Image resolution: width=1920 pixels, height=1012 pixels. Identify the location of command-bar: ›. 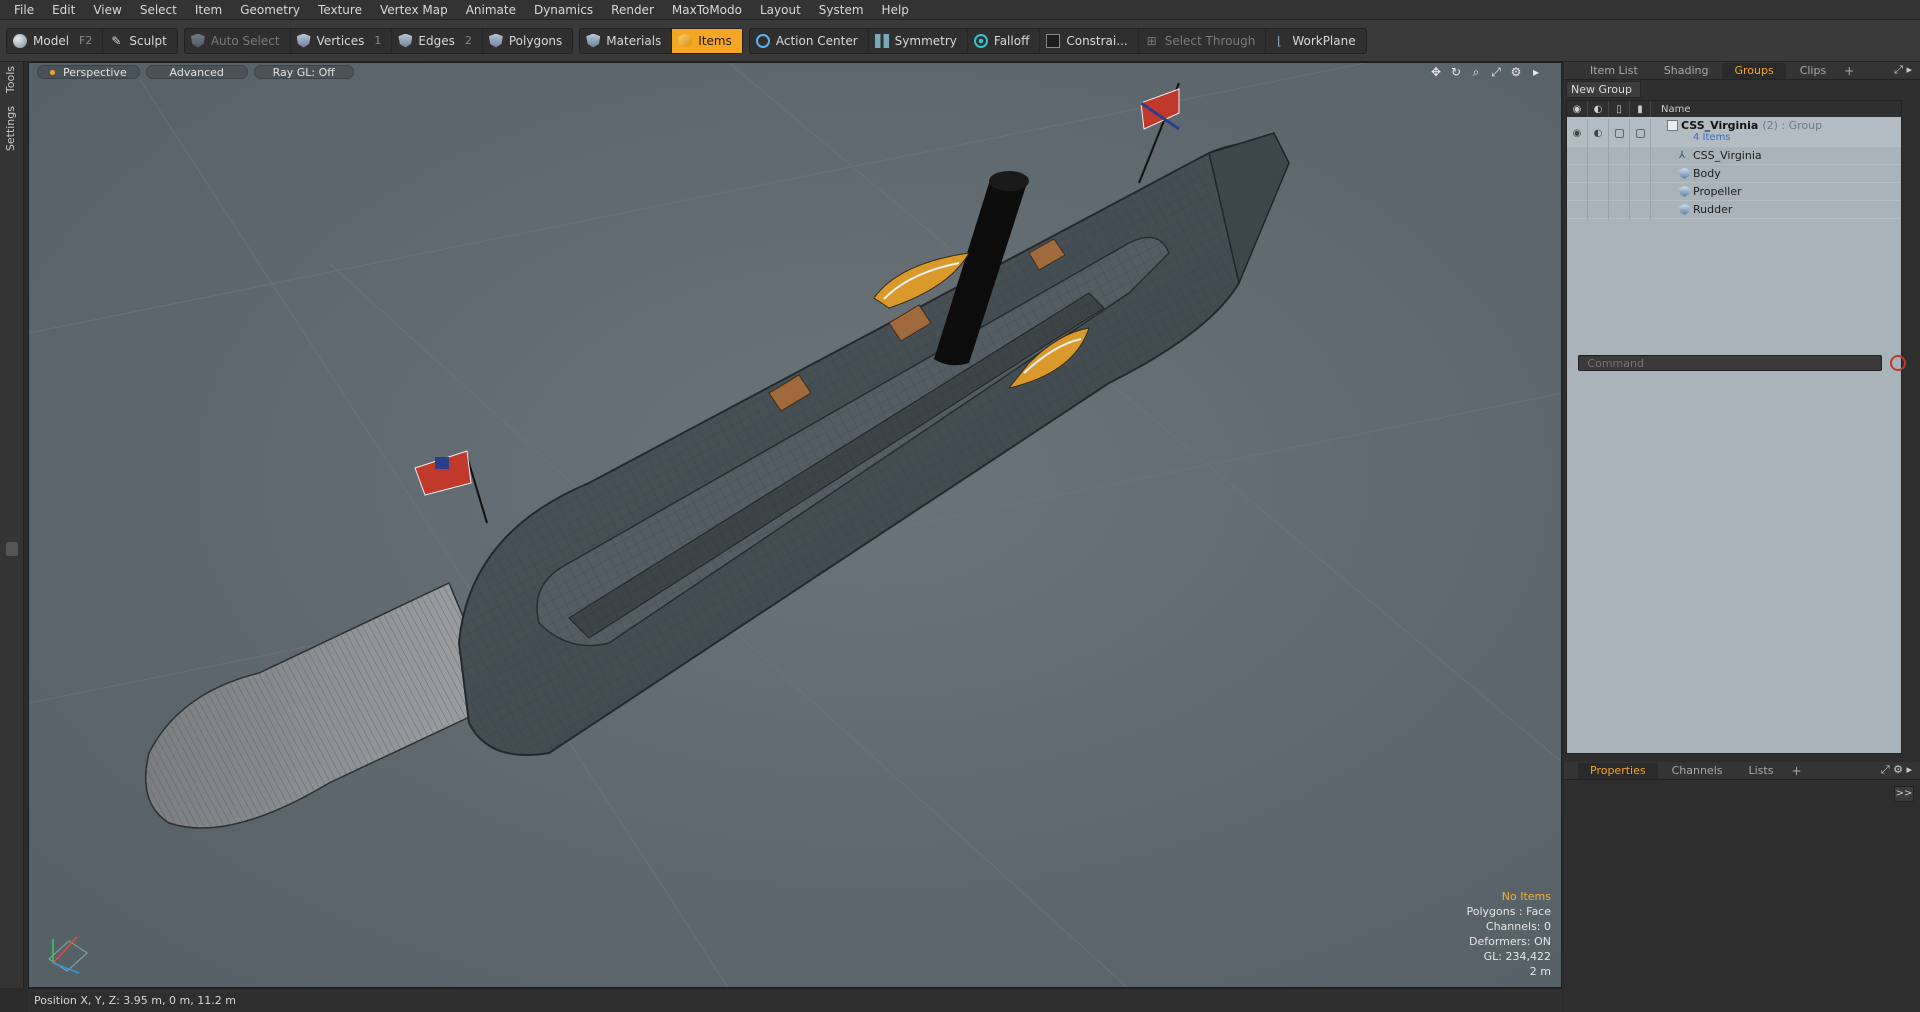
(1742, 363).